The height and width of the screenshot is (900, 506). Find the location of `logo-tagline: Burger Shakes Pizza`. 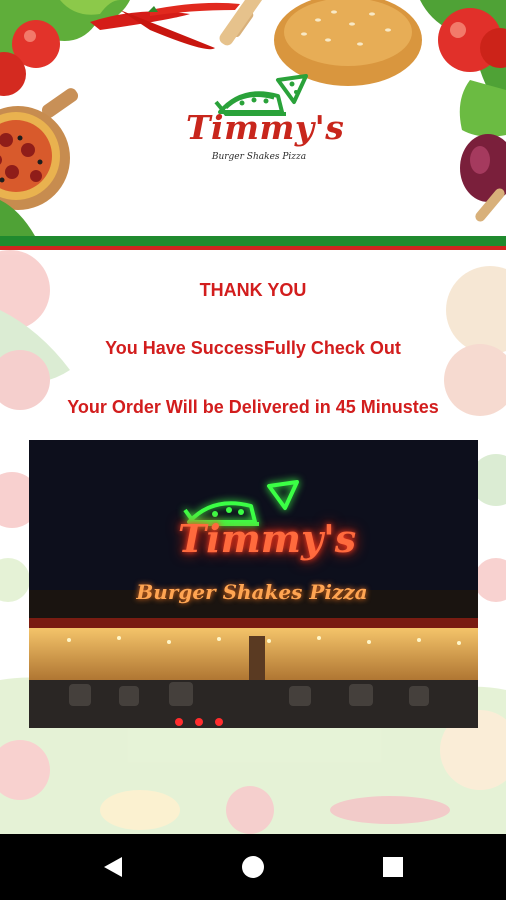

logo-tagline: Burger Shakes Pizza is located at coordinates (259, 157).